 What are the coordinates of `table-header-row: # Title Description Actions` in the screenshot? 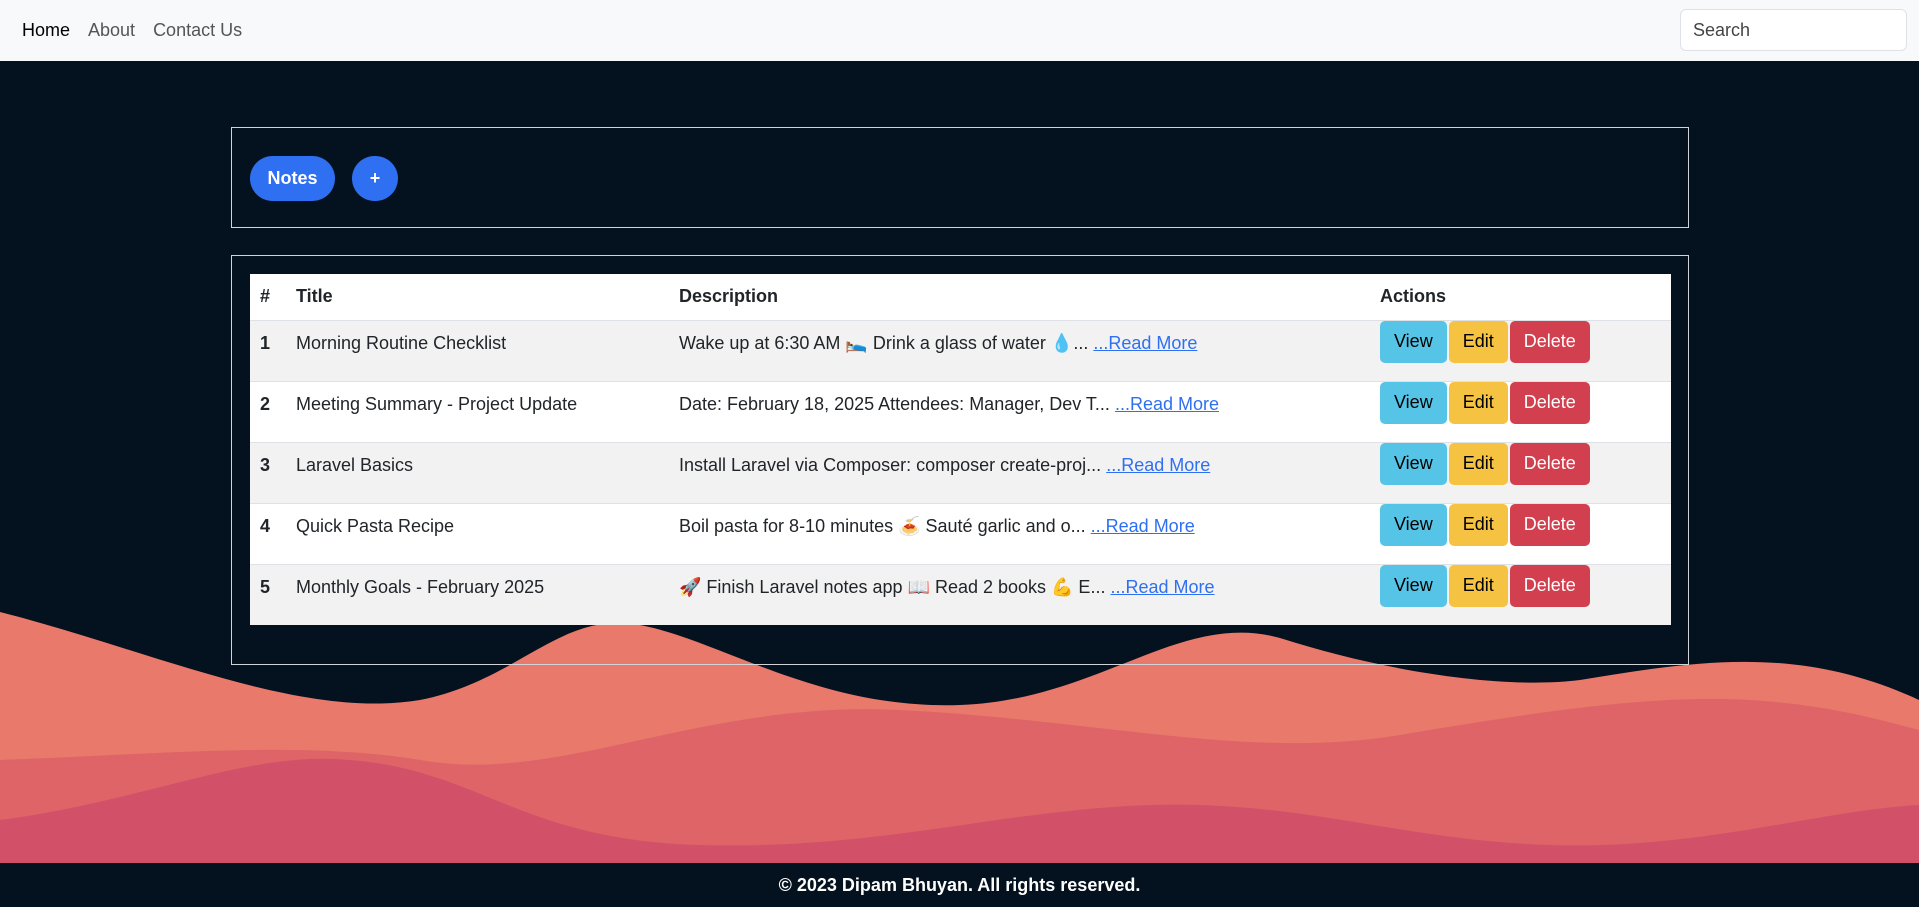 It's located at (960, 297).